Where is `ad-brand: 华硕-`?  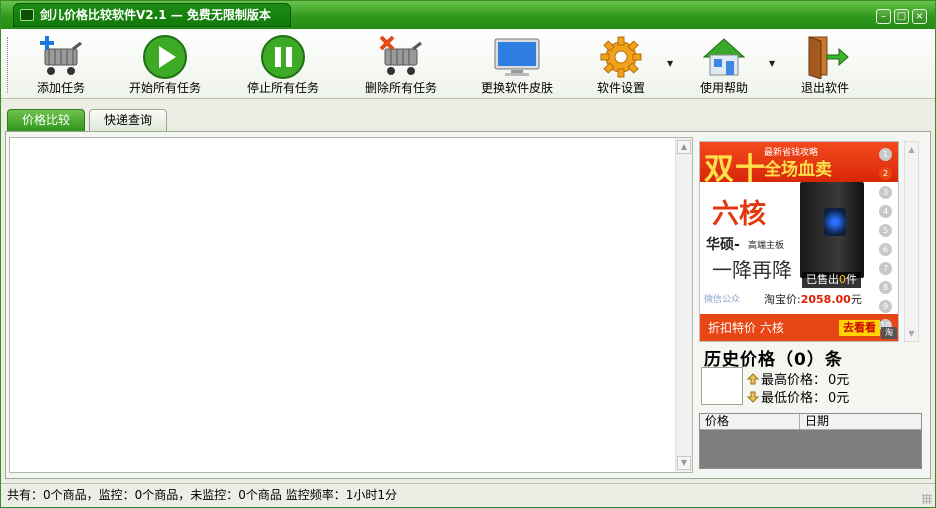
ad-brand: 华硕- is located at coordinates (723, 245).